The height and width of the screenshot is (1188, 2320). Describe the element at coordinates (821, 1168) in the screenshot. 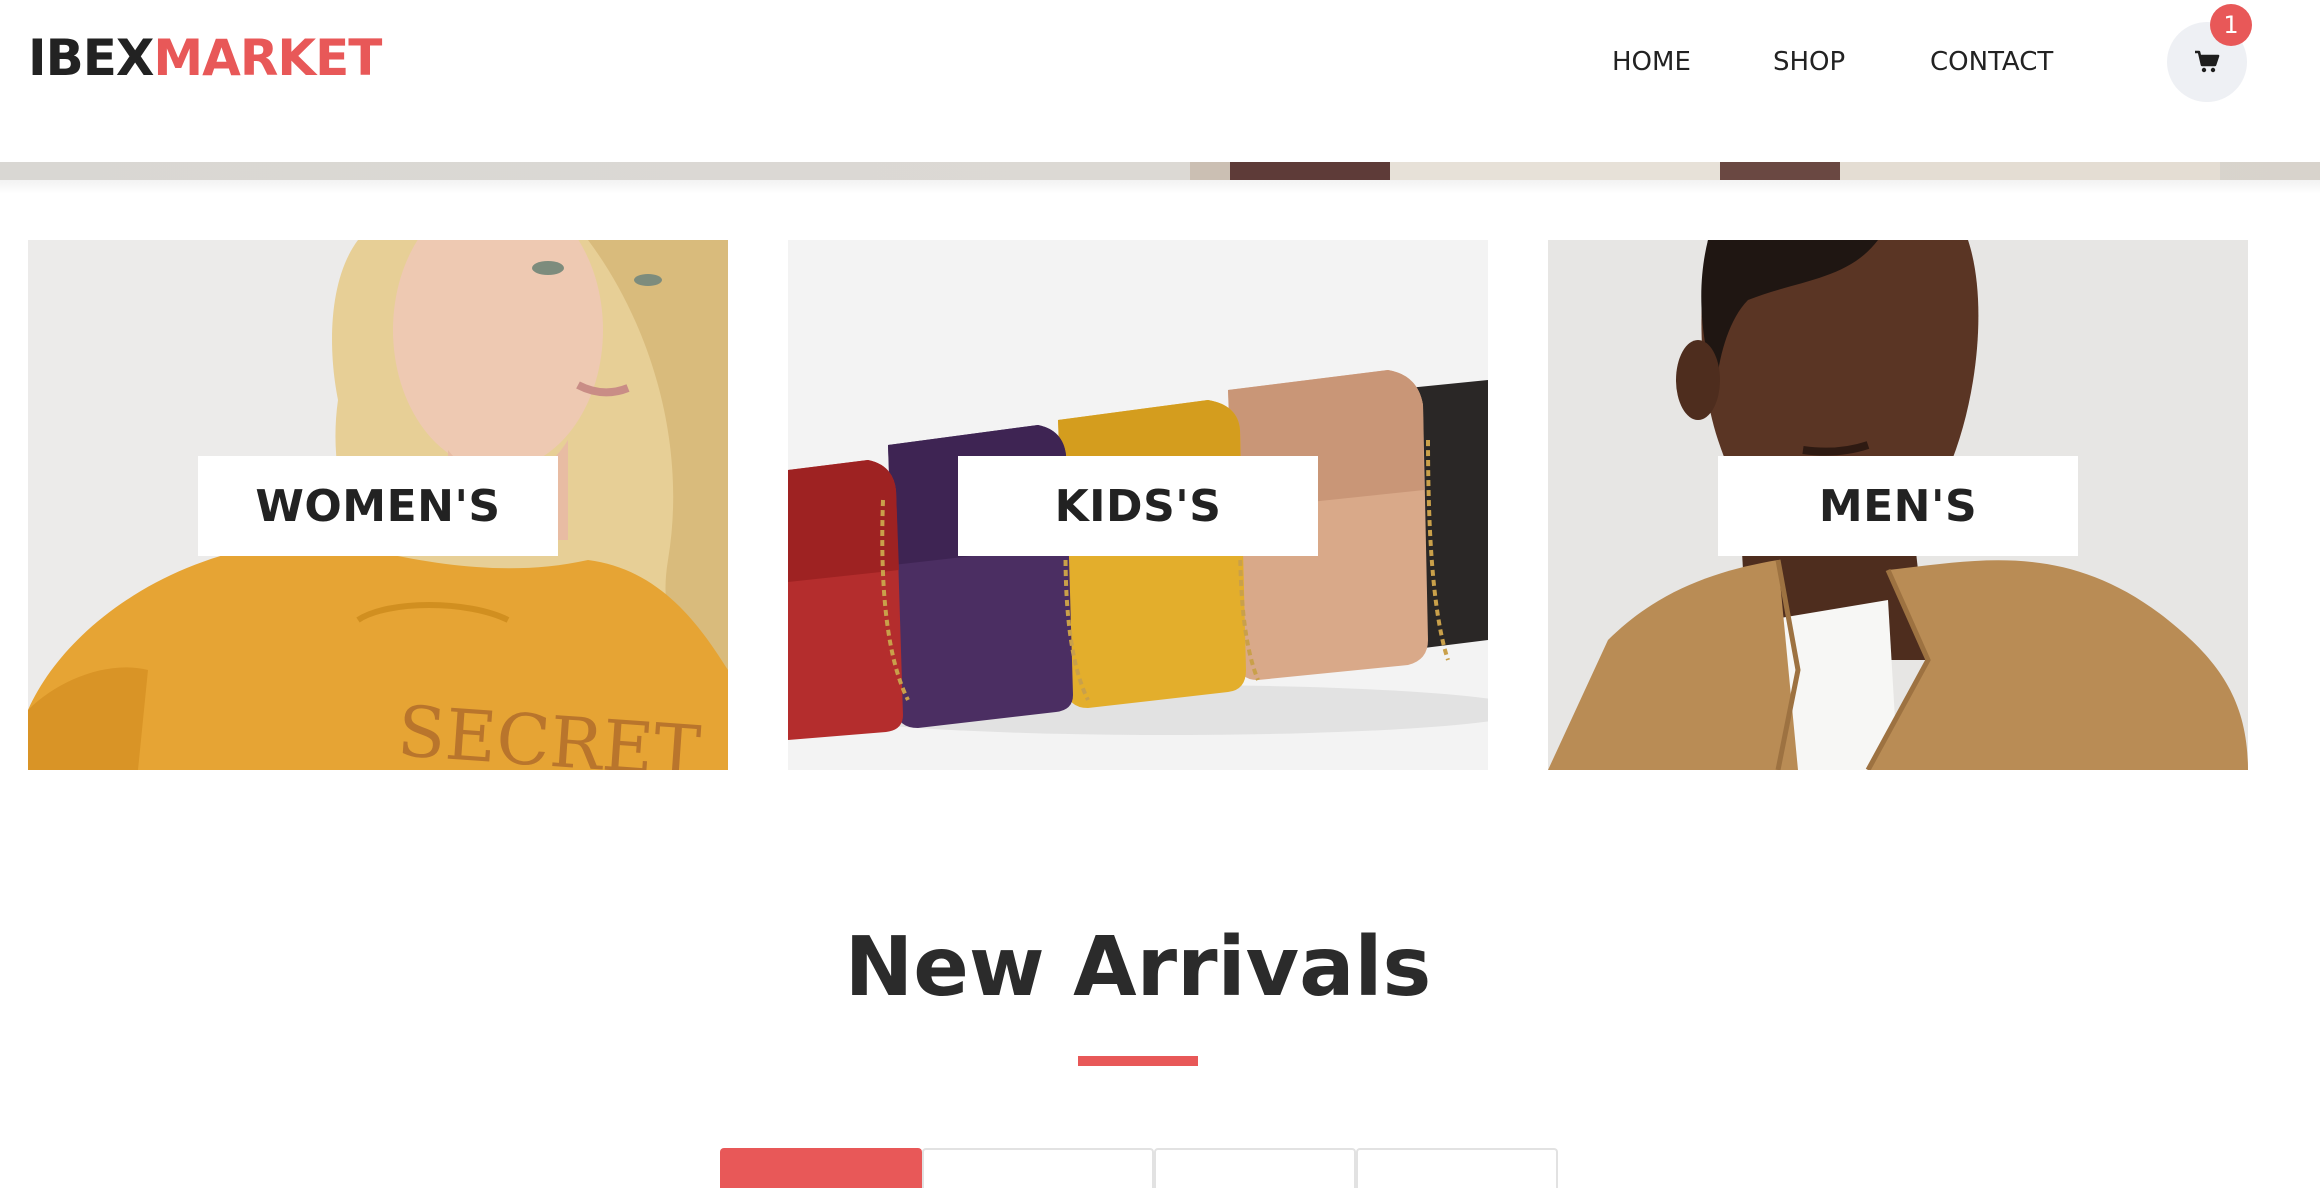

I see `filter-tab-active` at that location.